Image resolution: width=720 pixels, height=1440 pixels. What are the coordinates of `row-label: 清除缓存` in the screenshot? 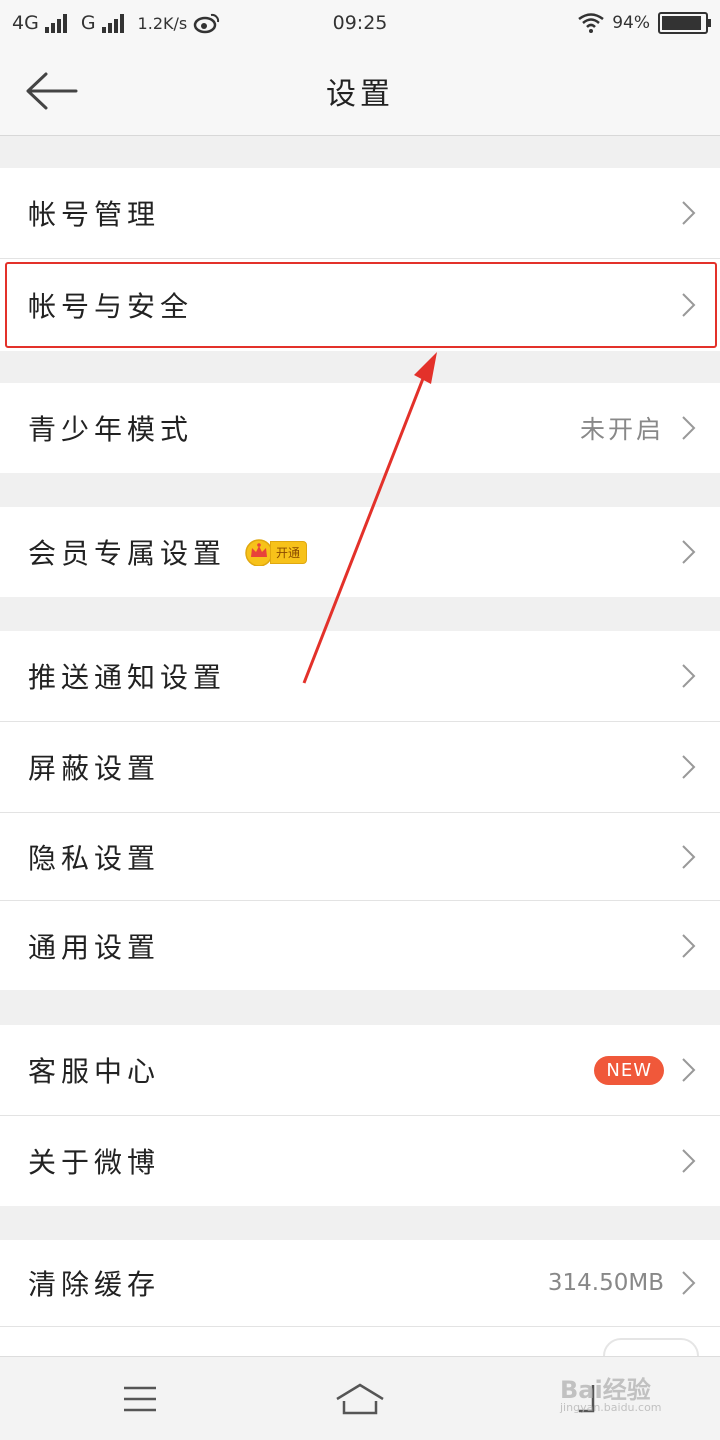 It's located at (94, 1284).